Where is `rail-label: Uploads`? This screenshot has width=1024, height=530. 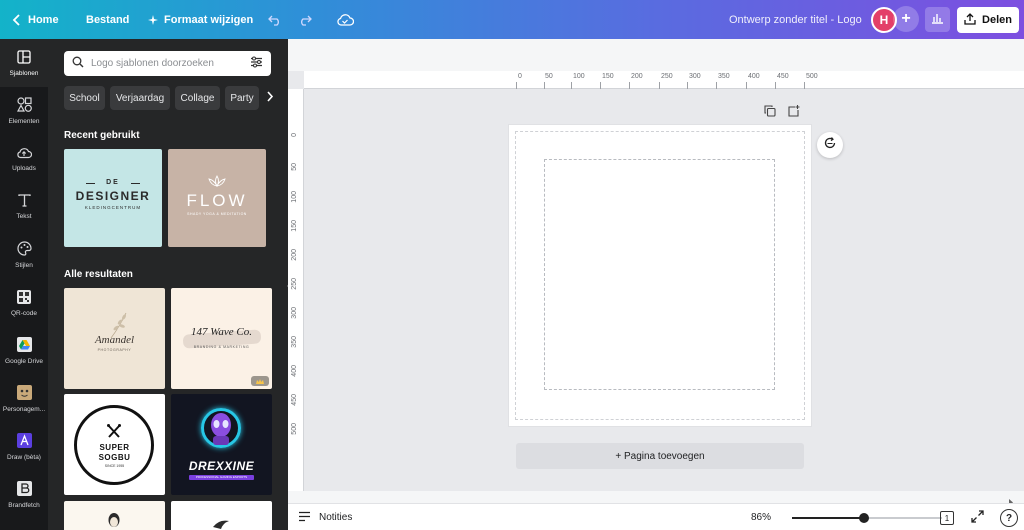
rail-label: Uploads is located at coordinates (24, 168).